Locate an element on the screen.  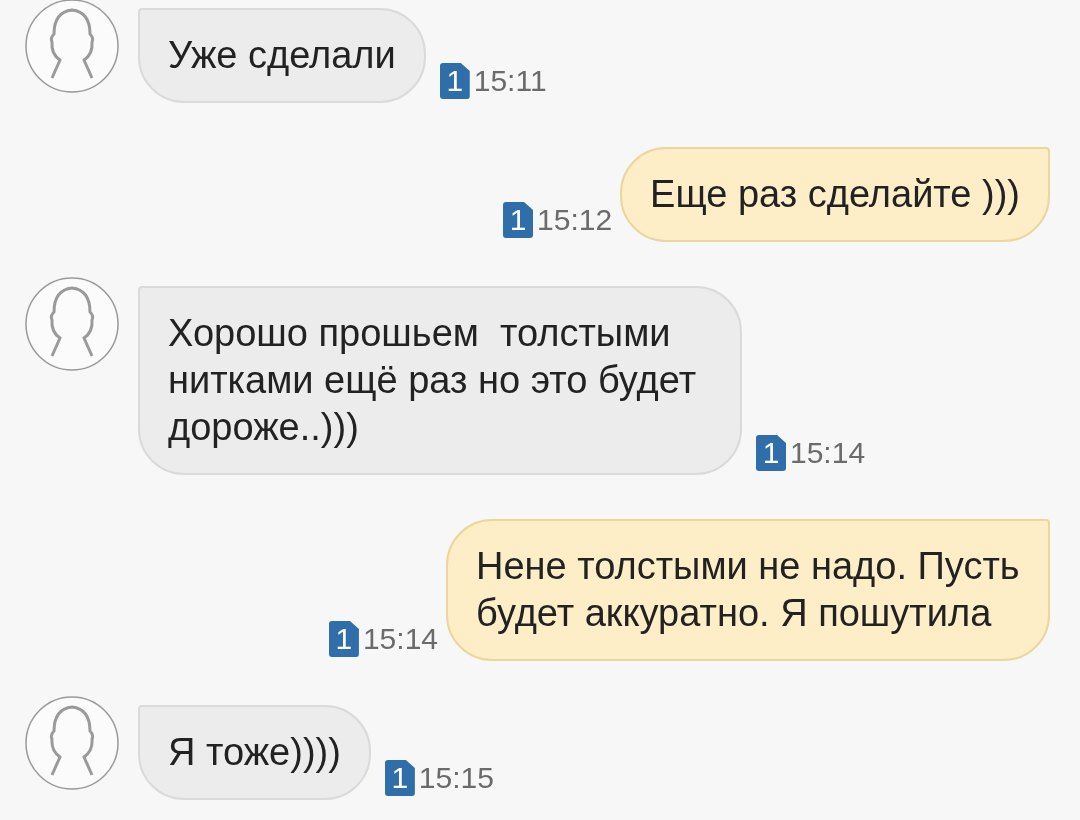
message-time: 15:15 is located at coordinates (456, 778).